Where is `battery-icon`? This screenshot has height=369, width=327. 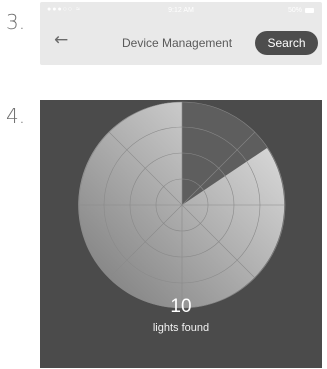
battery-icon is located at coordinates (309, 10).